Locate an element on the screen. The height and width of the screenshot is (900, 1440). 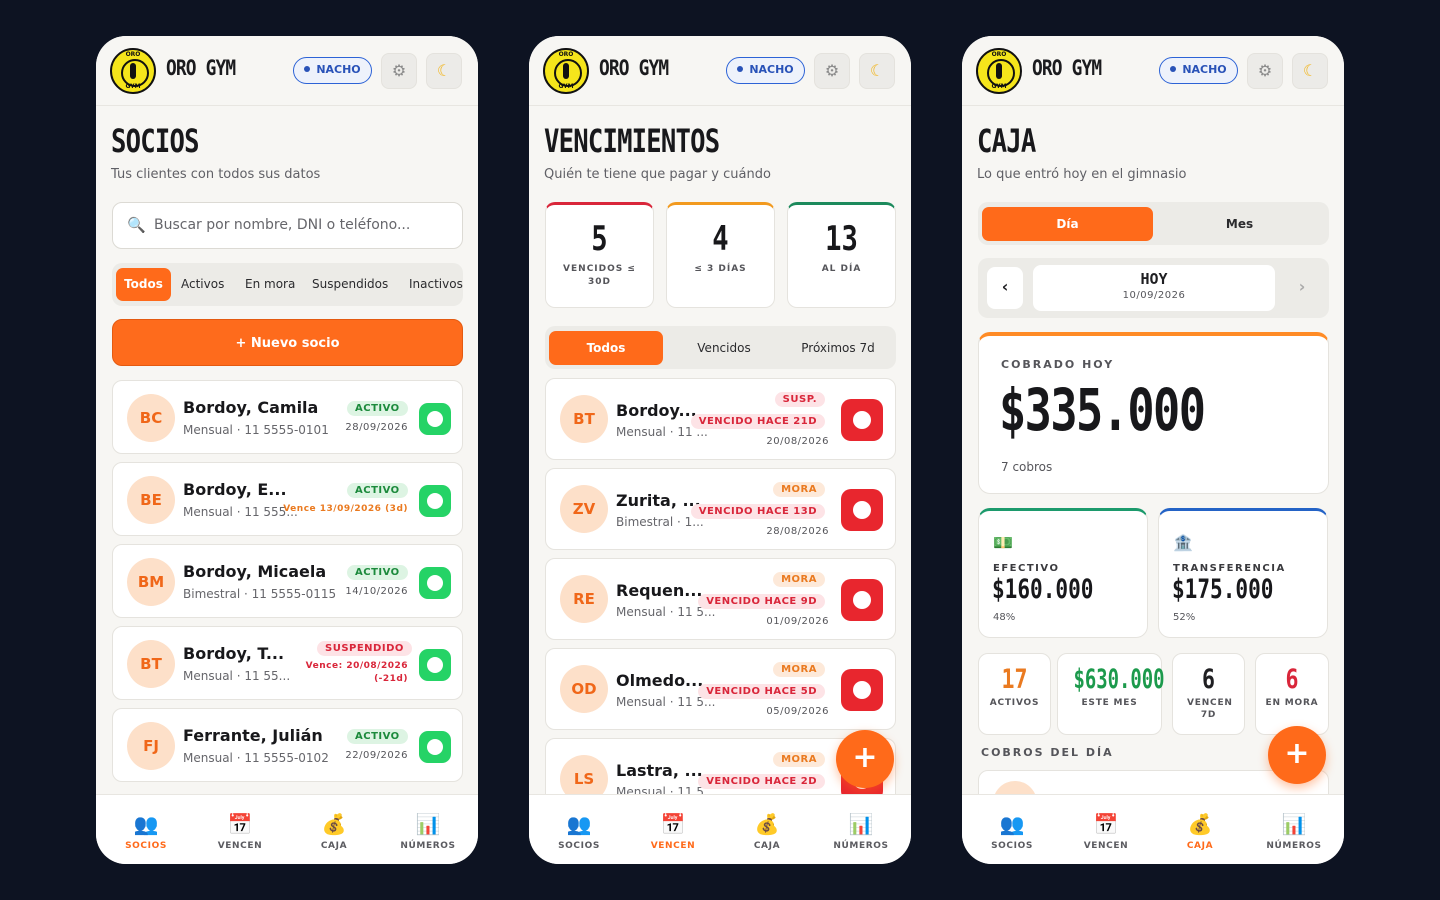
stat-vencidos: 5 VENCIDOS ≤ 30D is located at coordinates (599, 255).